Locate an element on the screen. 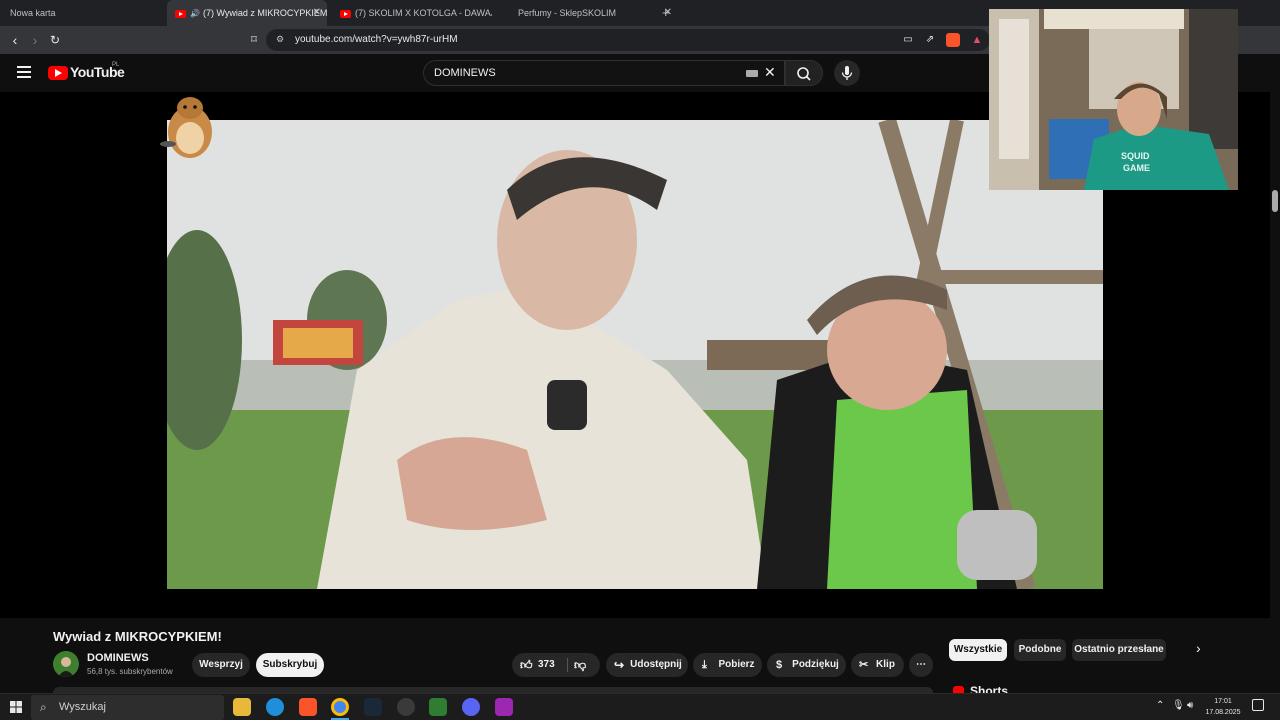 The width and height of the screenshot is (1280, 720). microphone-tray-icon: 🎙︎ is located at coordinates (1178, 705).